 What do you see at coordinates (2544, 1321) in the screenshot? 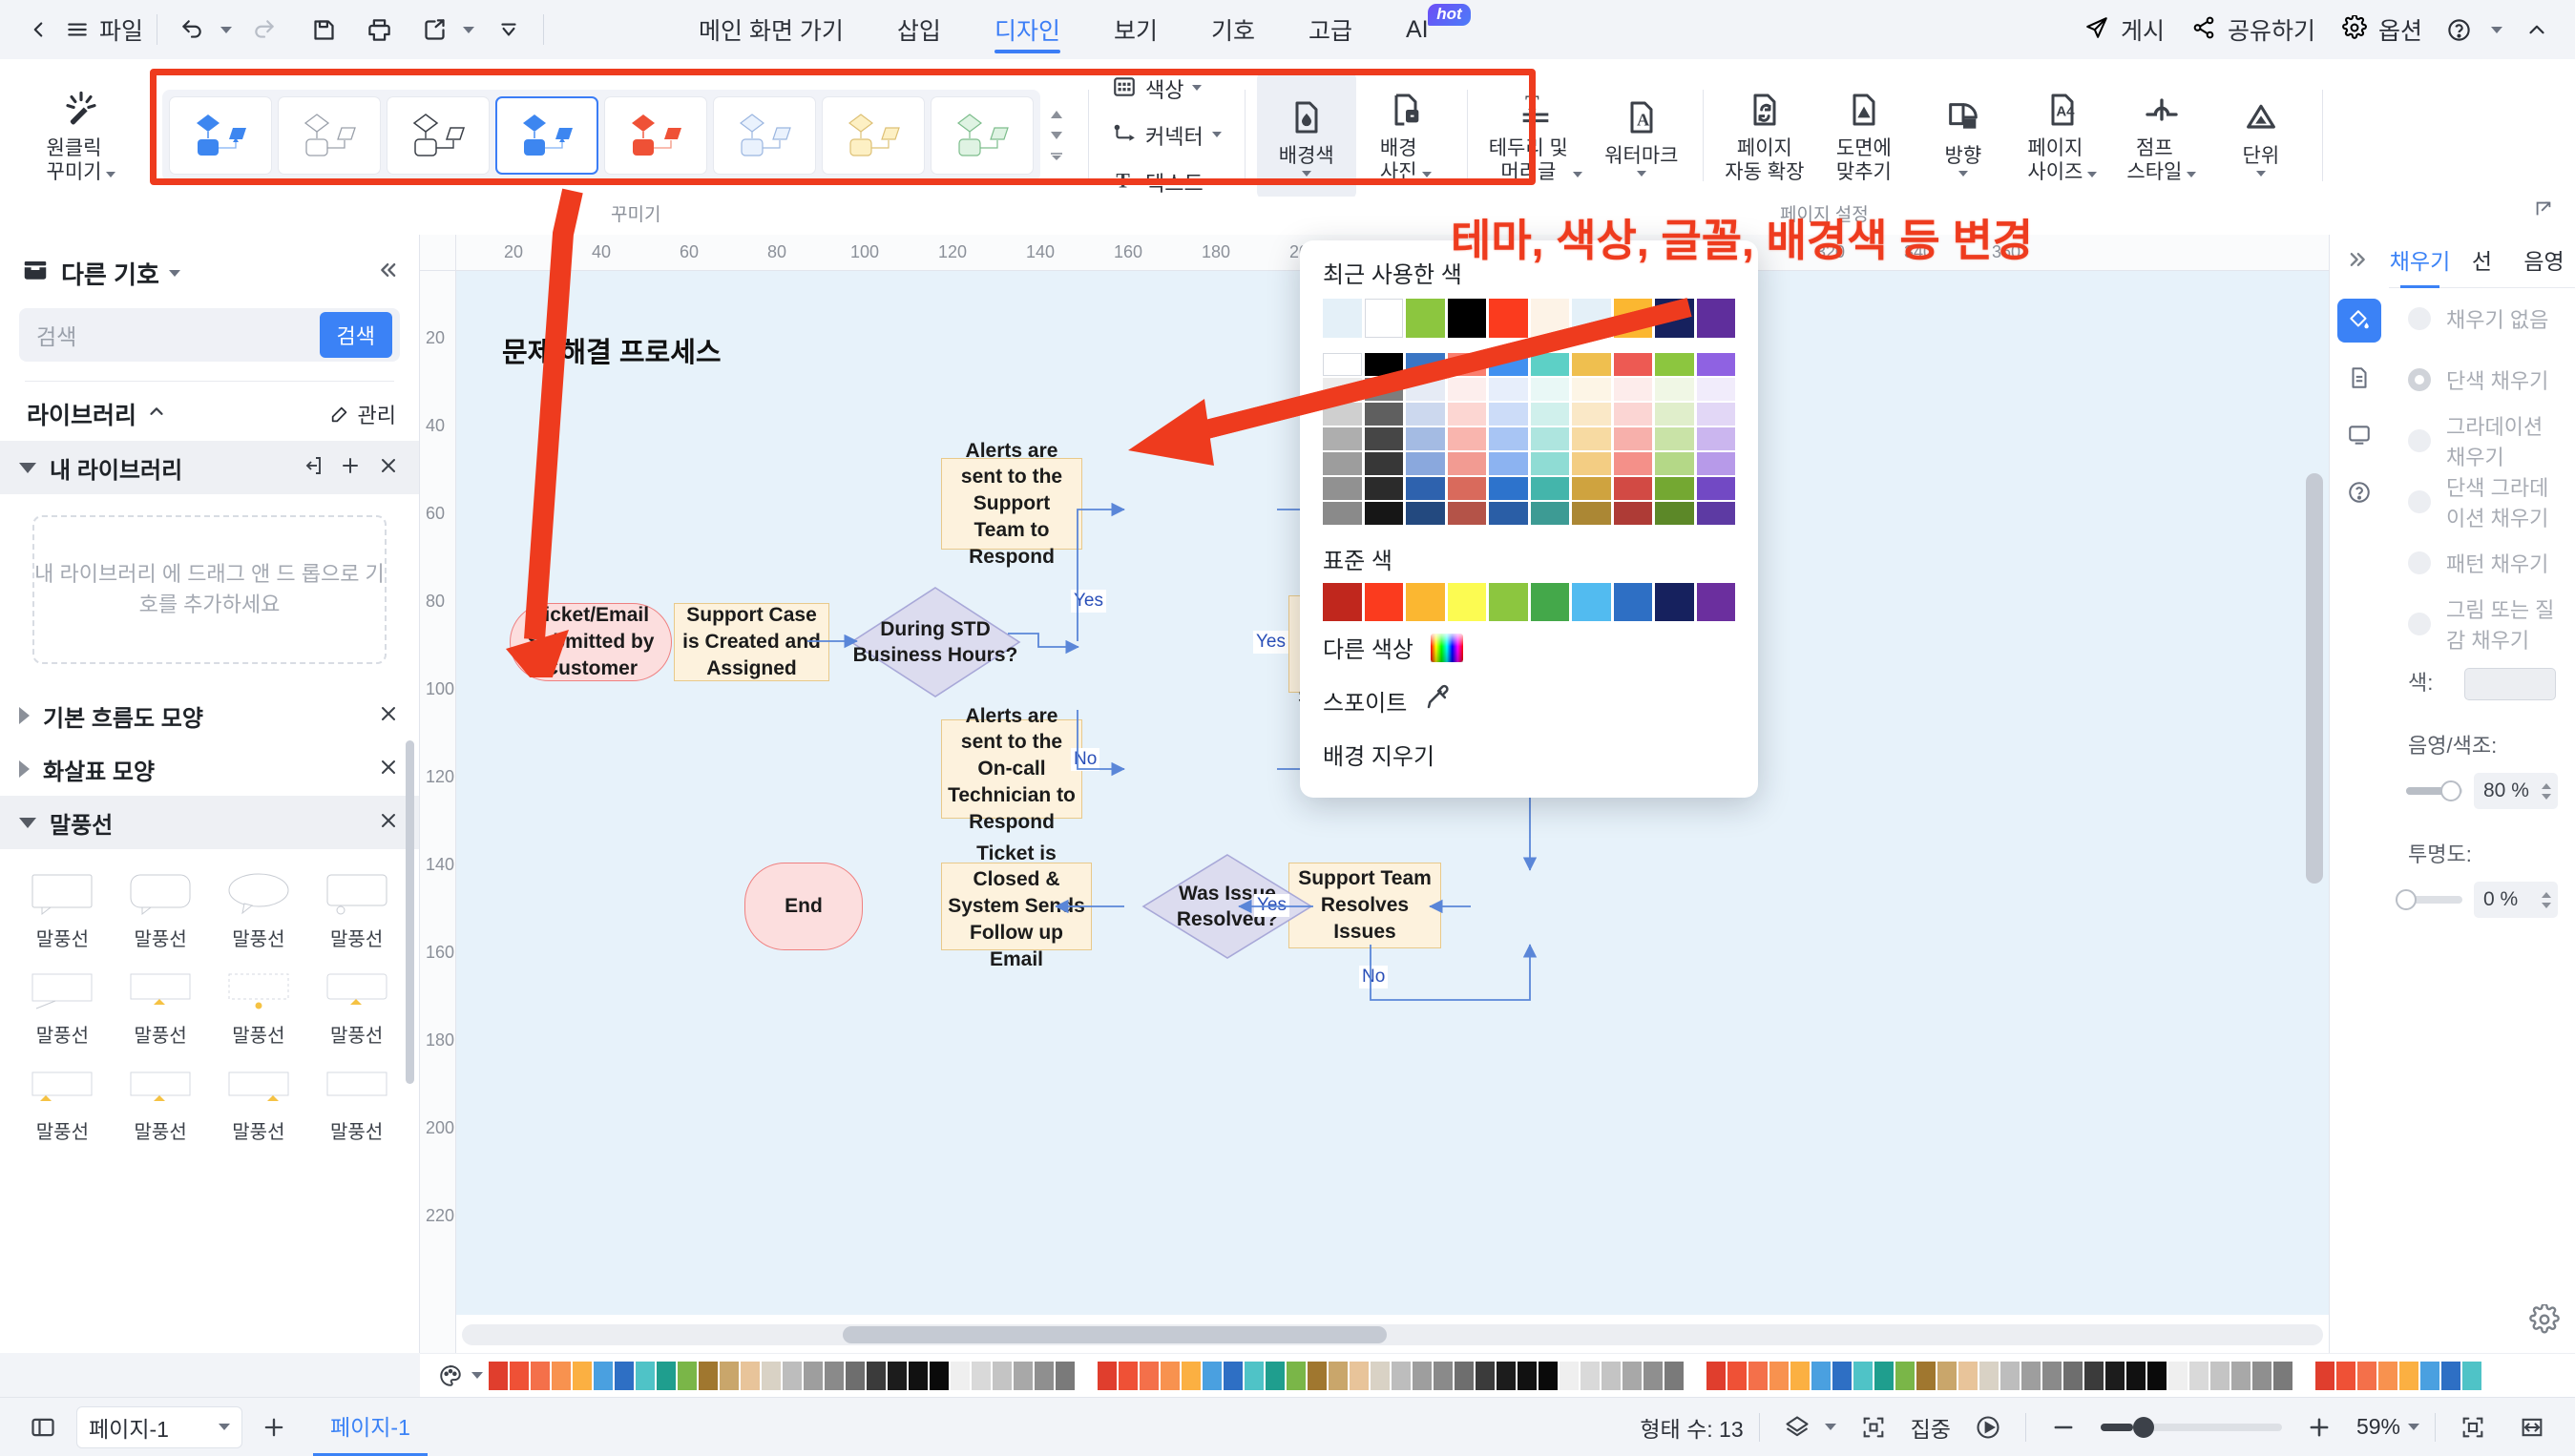
I see `panel-settings-gear-icon` at bounding box center [2544, 1321].